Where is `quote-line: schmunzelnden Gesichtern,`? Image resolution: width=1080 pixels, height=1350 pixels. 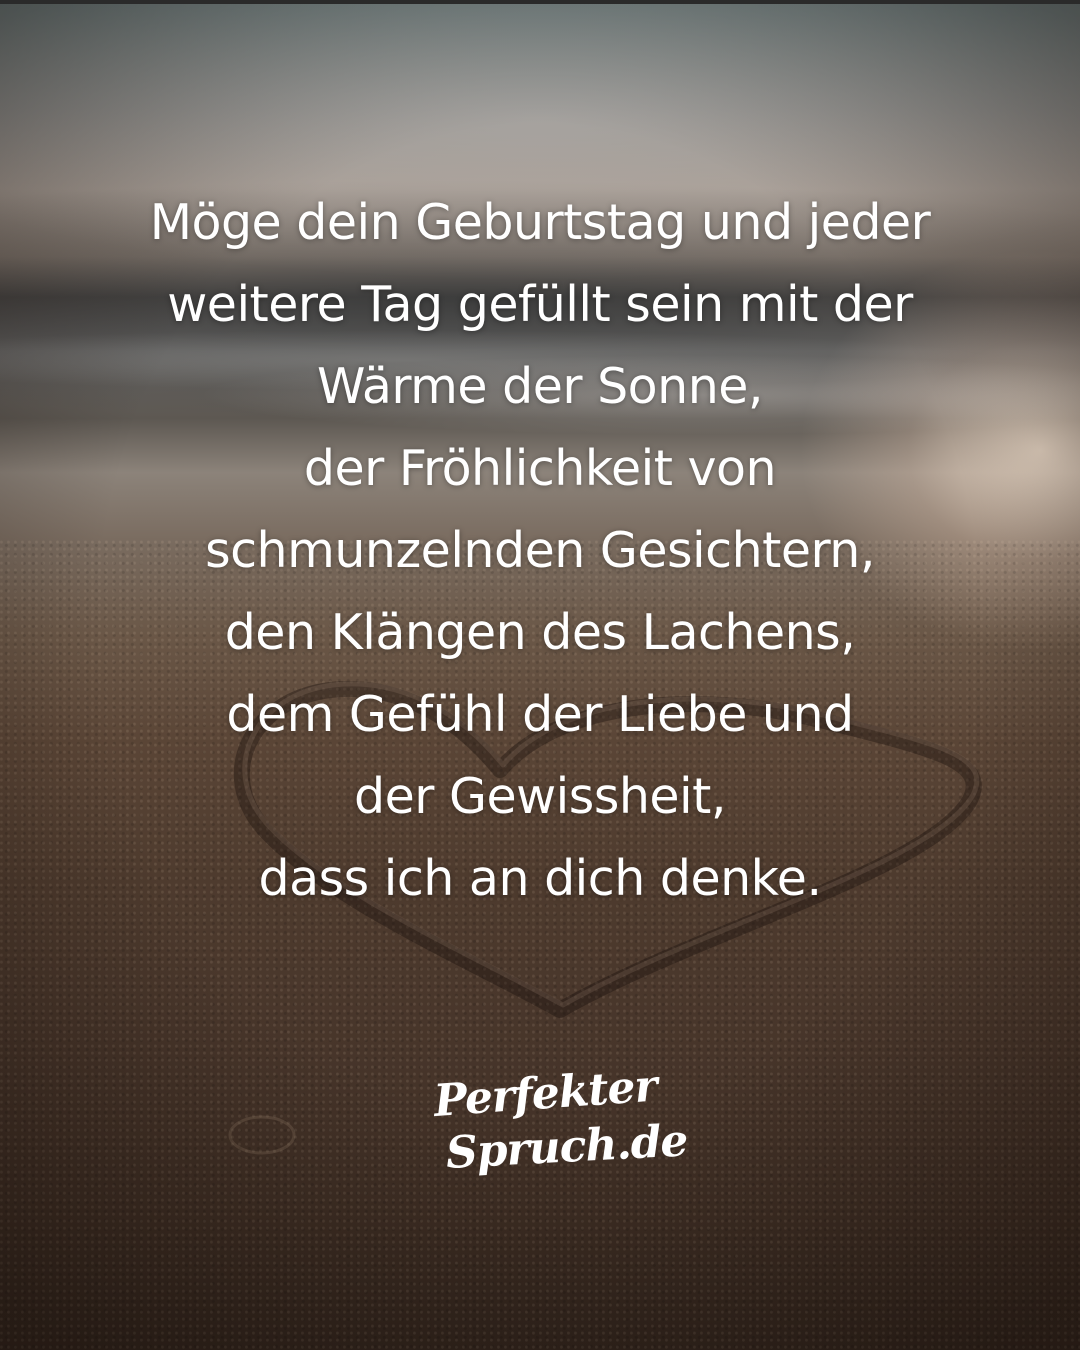 quote-line: schmunzelnden Gesichtern, is located at coordinates (540, 550).